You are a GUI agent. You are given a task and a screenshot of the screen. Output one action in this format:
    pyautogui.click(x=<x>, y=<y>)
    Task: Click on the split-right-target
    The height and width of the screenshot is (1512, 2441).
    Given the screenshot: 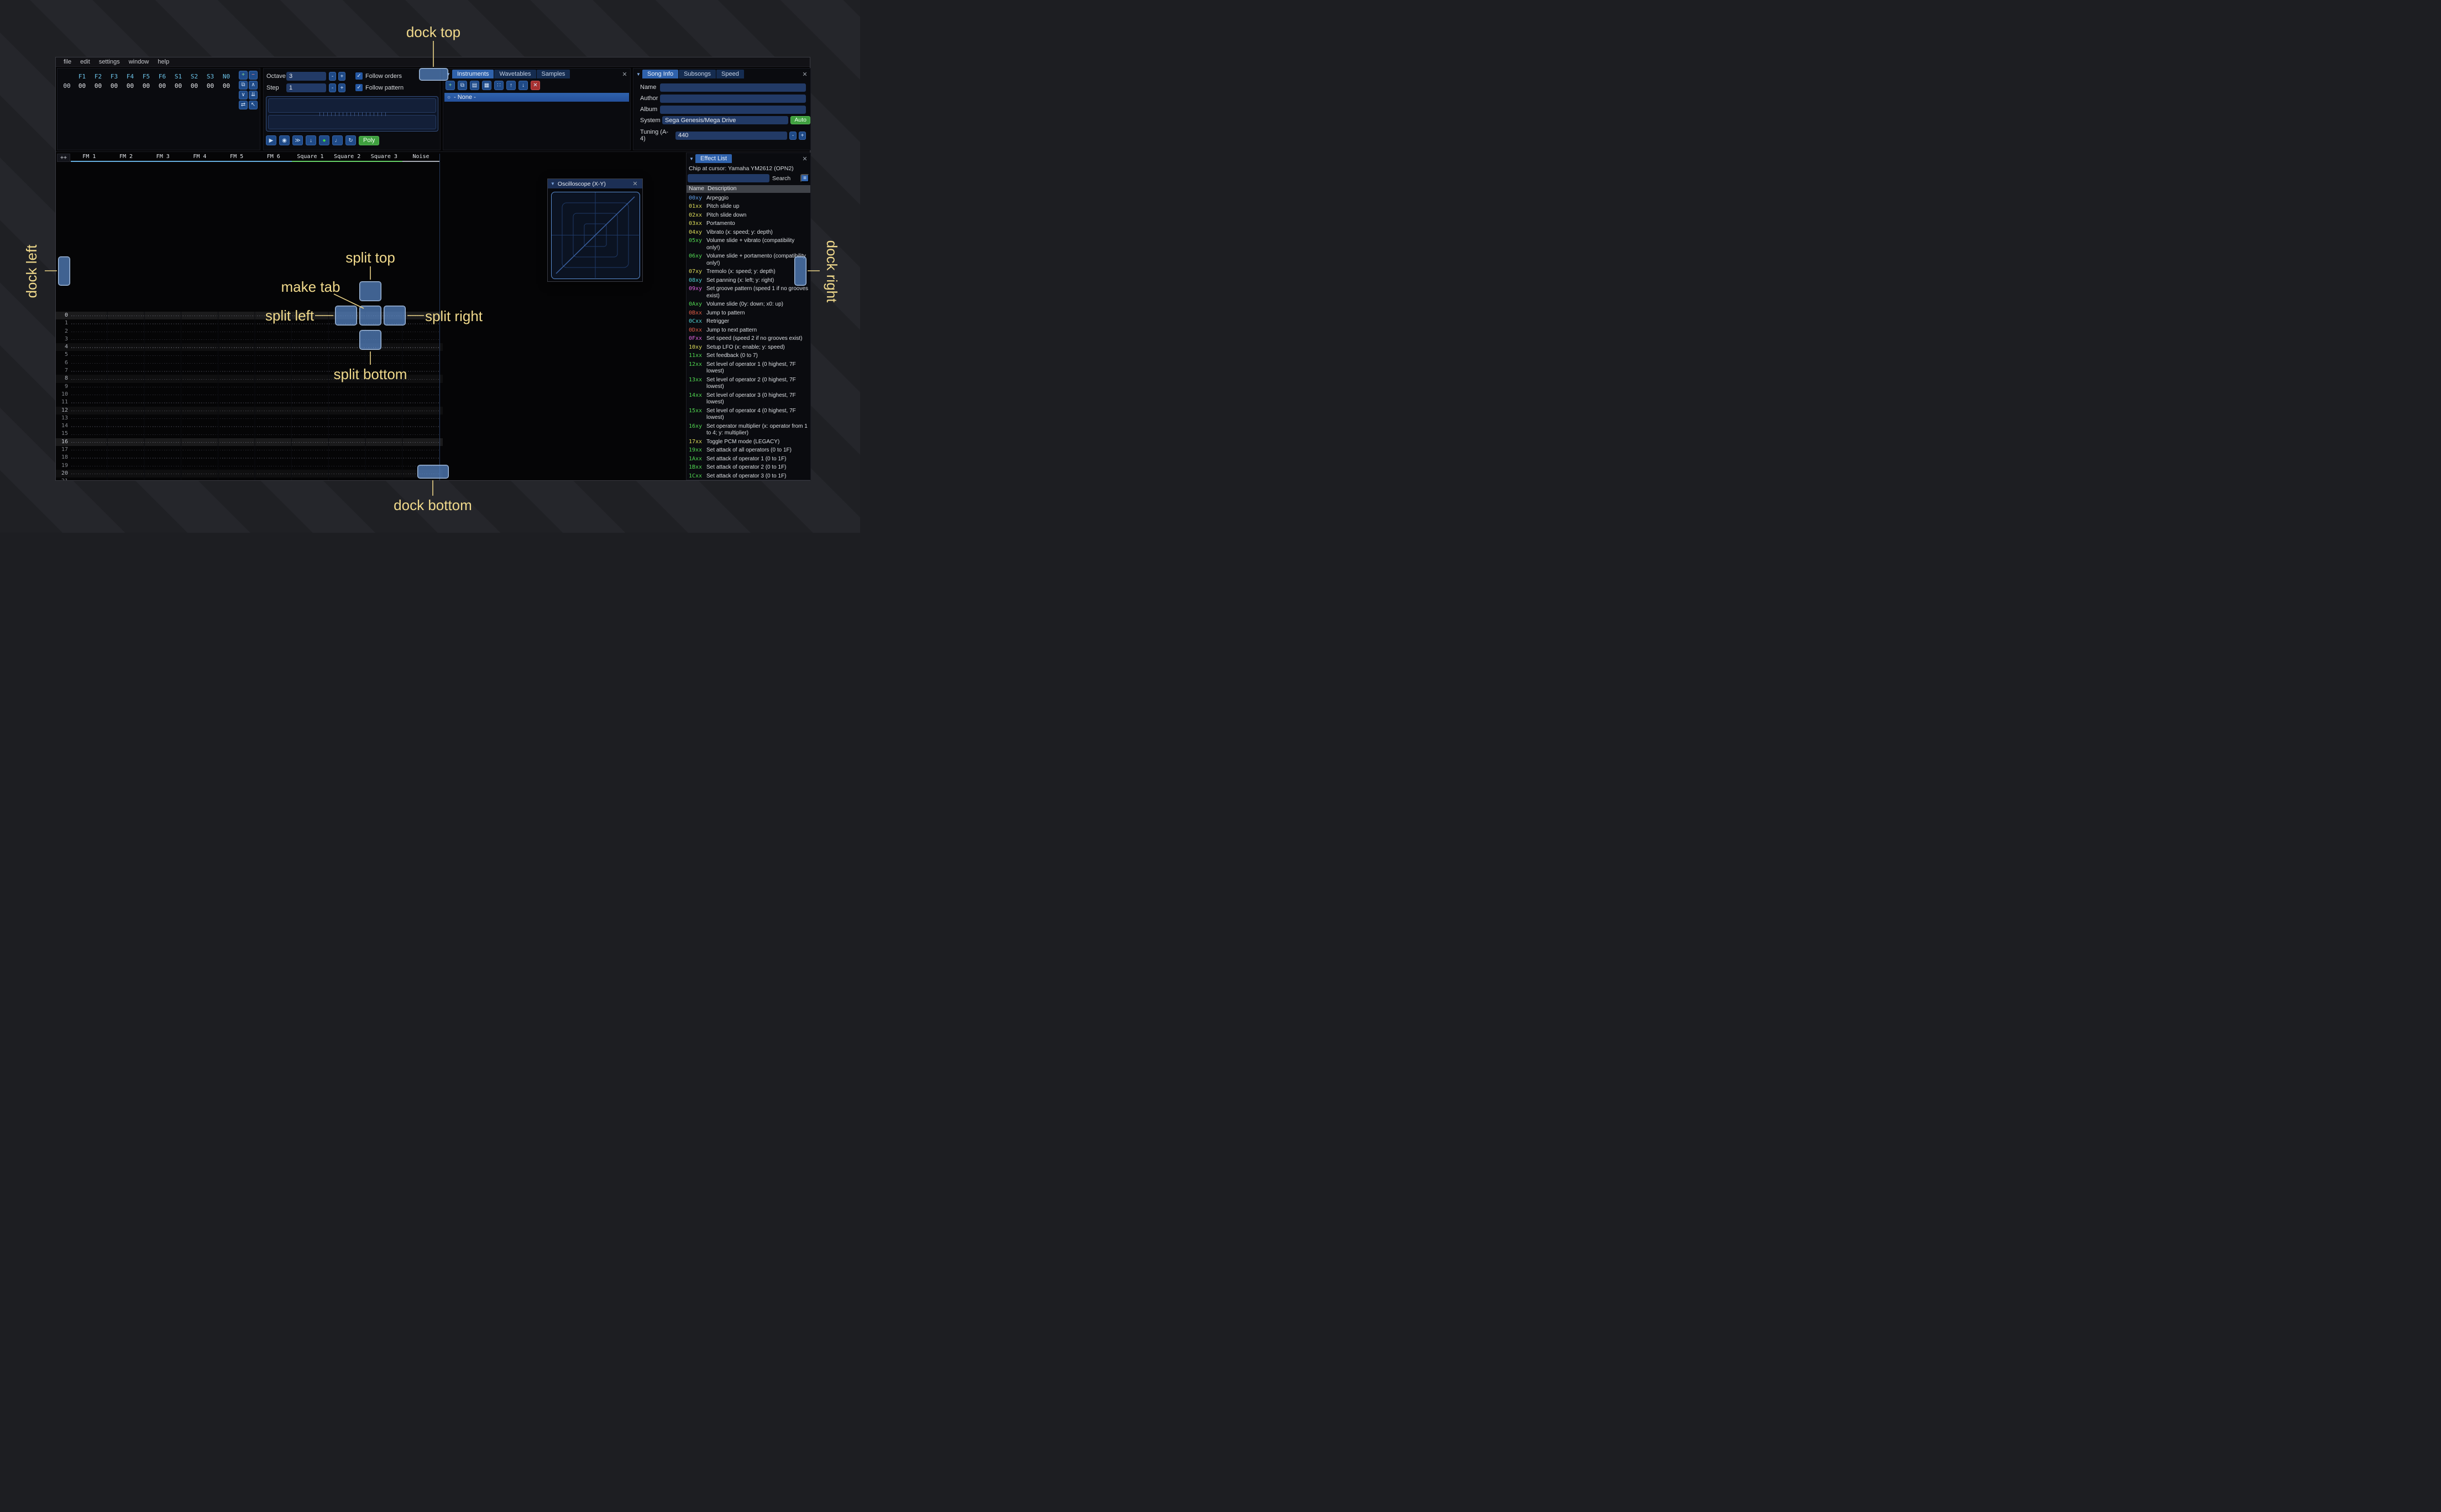 What is the action you would take?
    pyautogui.click(x=395, y=316)
    